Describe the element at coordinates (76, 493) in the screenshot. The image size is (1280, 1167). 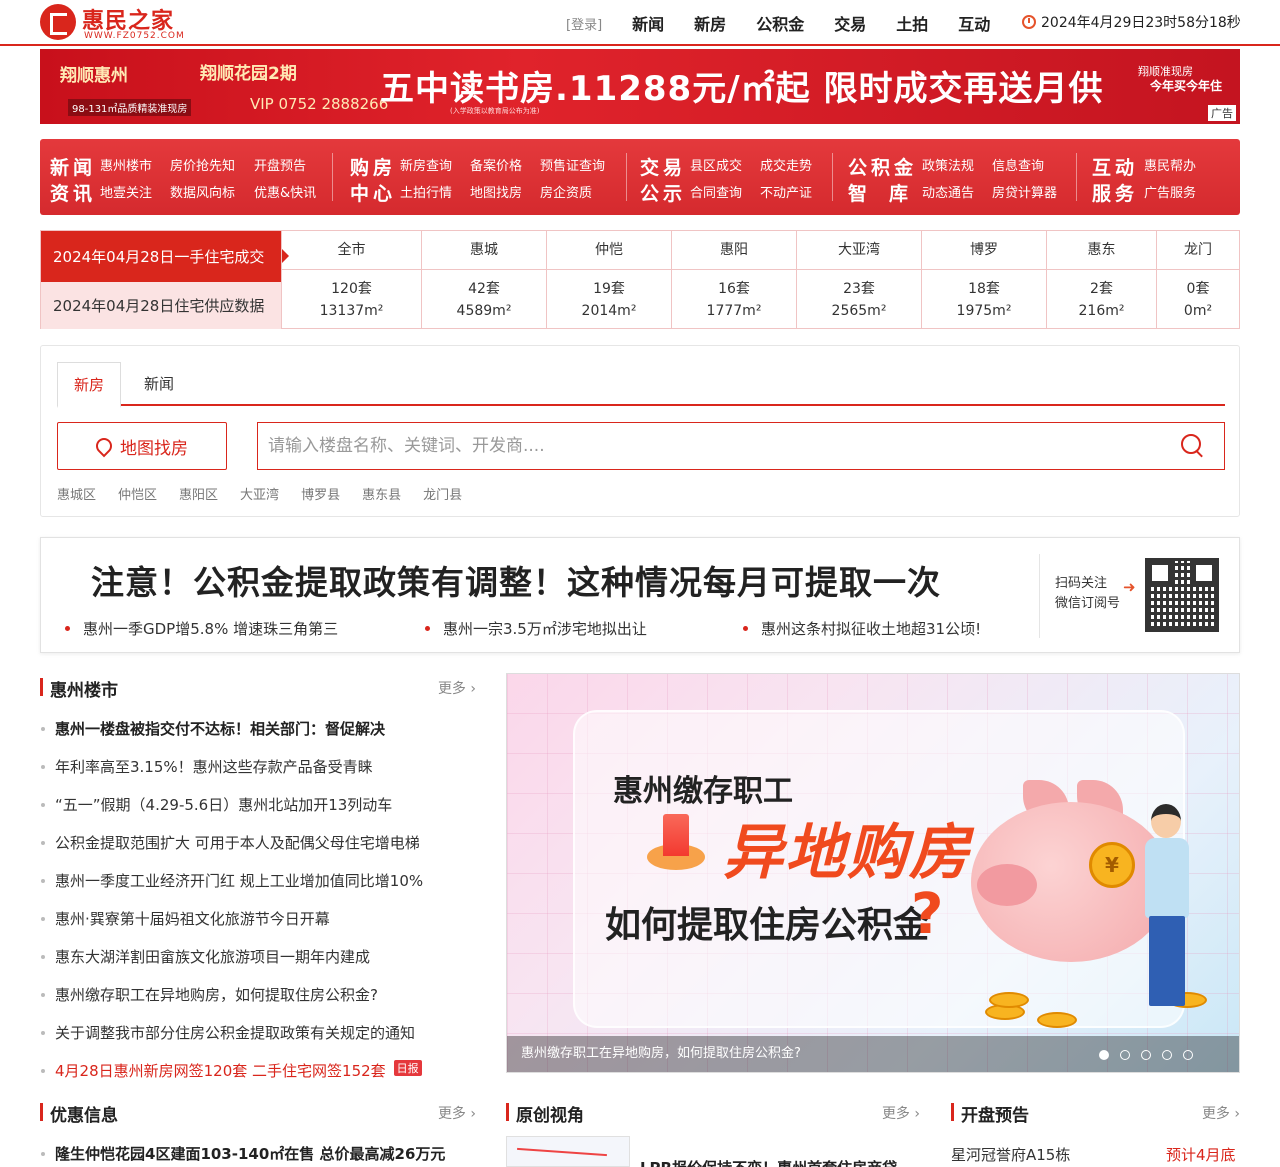
I see `district-link: 惠城区` at that location.